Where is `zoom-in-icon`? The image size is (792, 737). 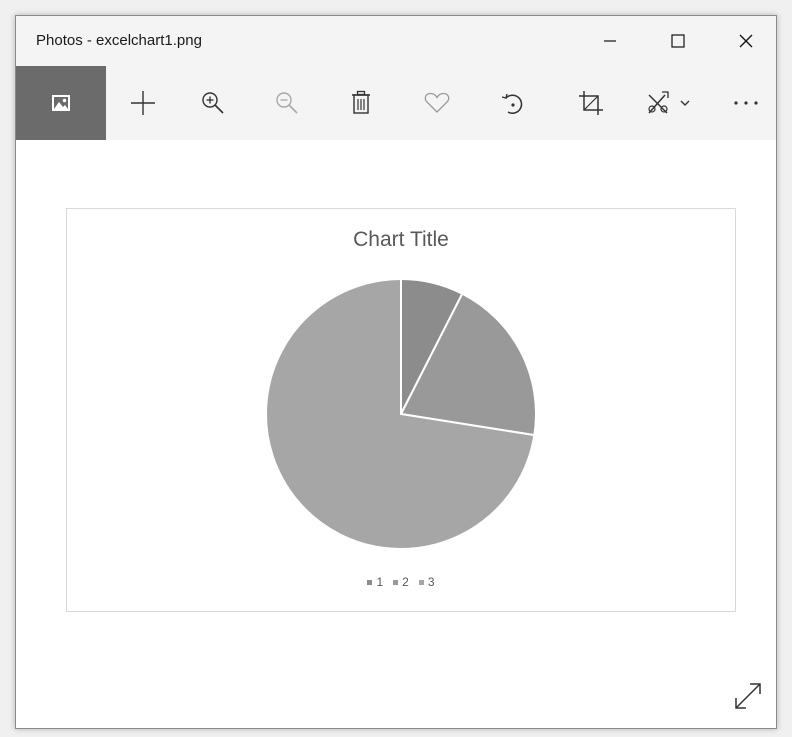
zoom-in-icon is located at coordinates (213, 103).